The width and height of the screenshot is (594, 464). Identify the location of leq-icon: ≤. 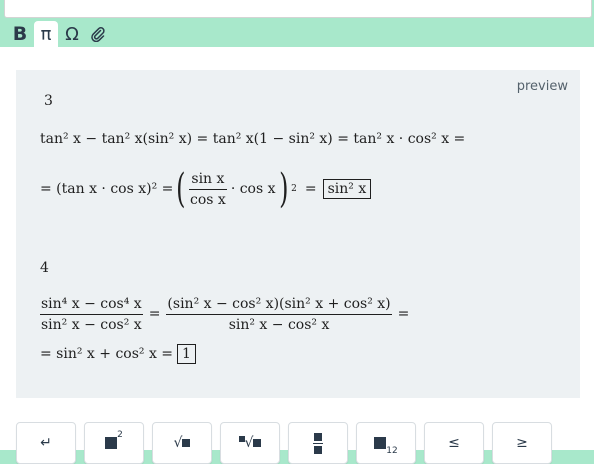
(454, 443).